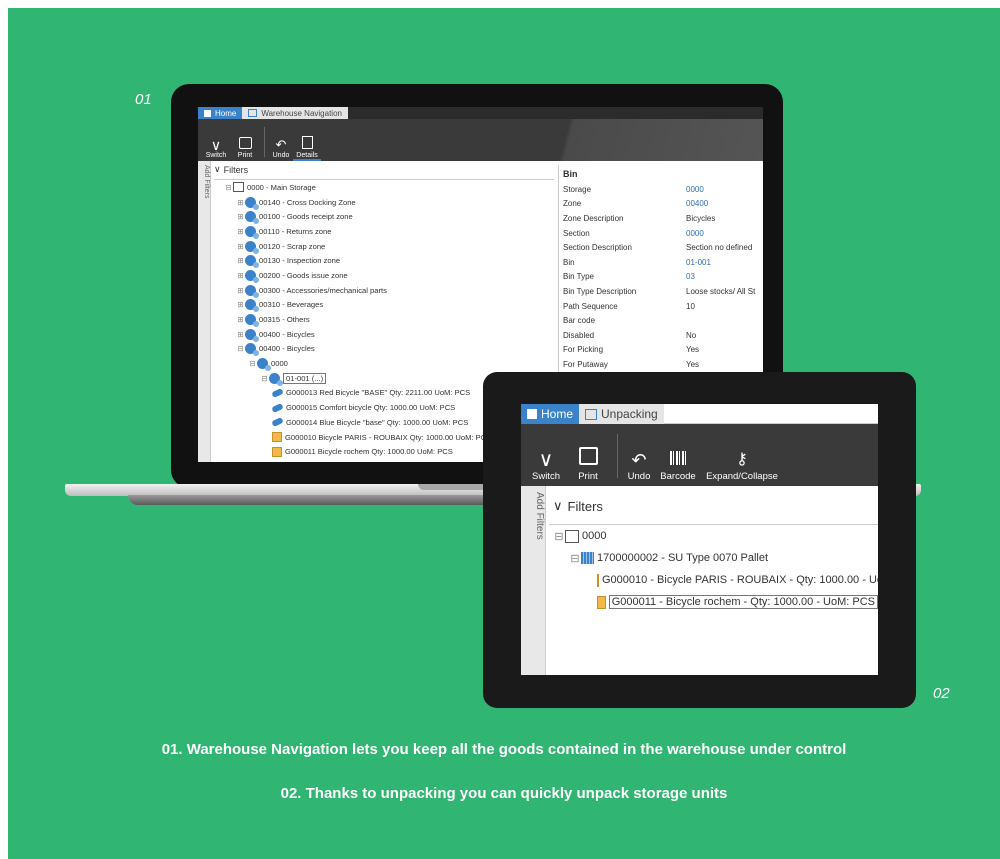 Image resolution: width=1000 pixels, height=859 pixels. I want to click on tree-label: 00130 - Inspection zone, so click(300, 261).